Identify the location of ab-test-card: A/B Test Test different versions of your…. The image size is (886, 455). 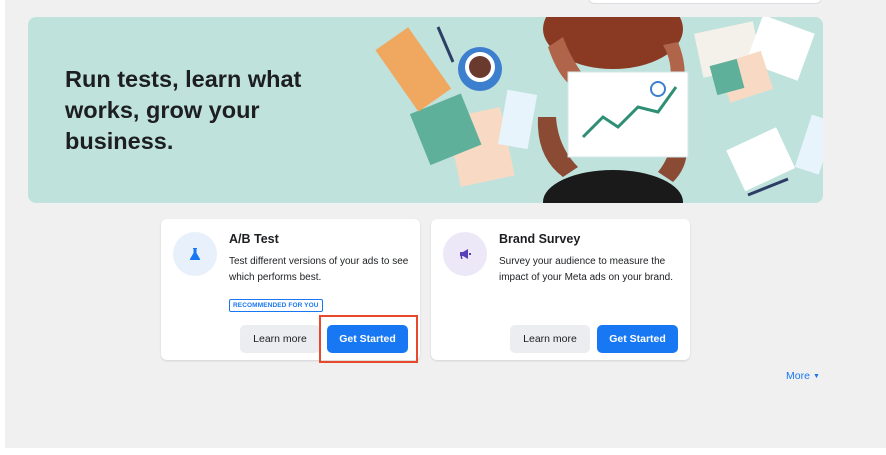
(290, 289).